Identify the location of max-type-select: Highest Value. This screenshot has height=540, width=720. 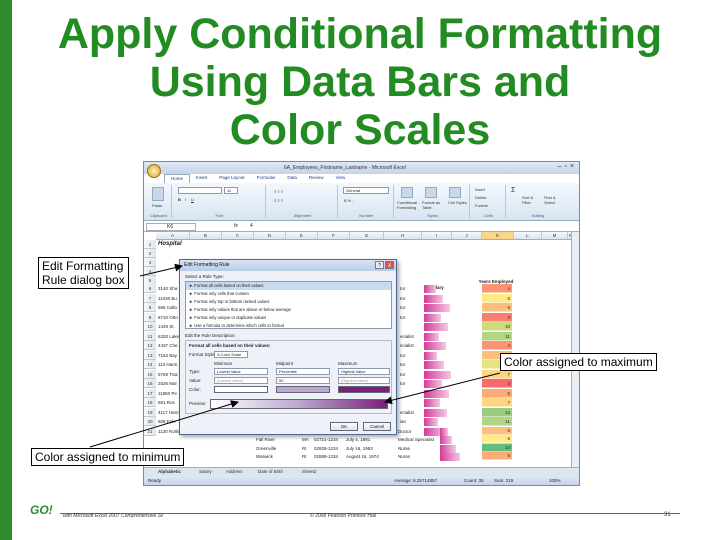
(364, 371).